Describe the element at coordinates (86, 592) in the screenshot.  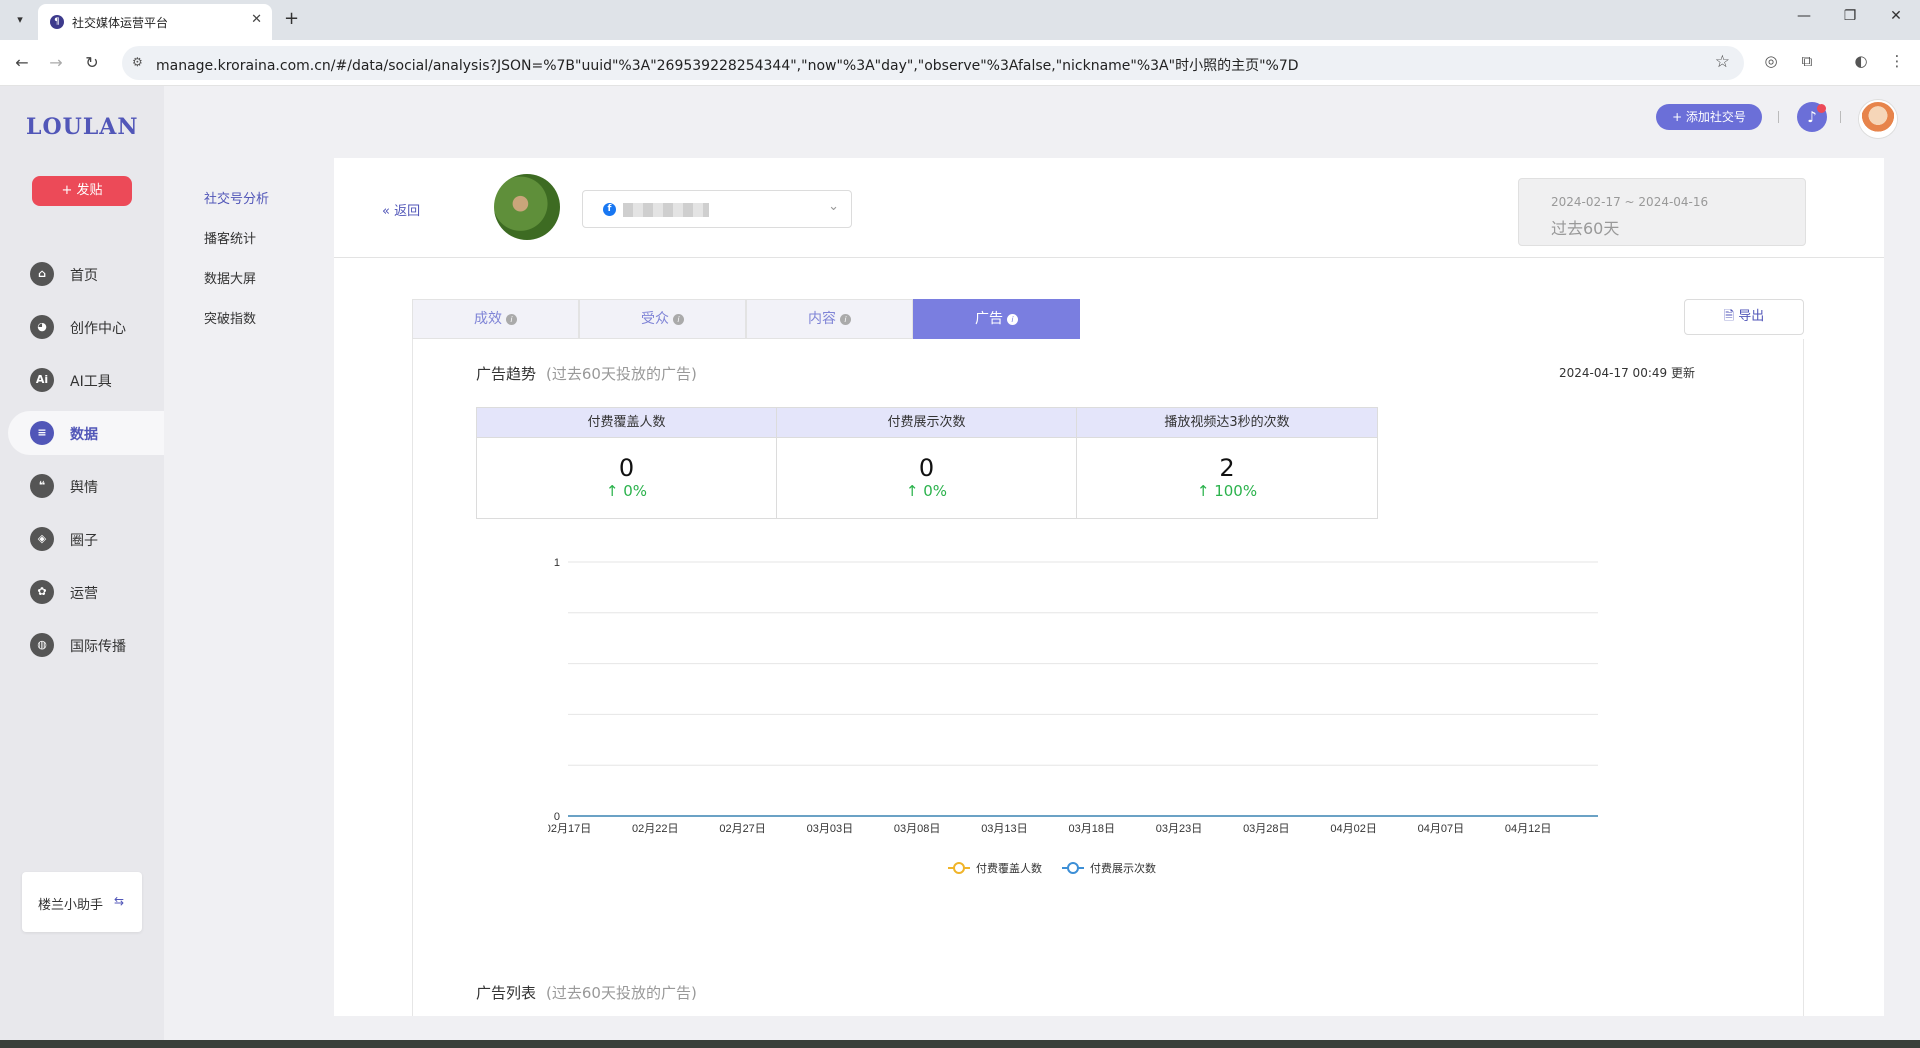
I see `sidebar-item-operations: ✿ 运营` at that location.